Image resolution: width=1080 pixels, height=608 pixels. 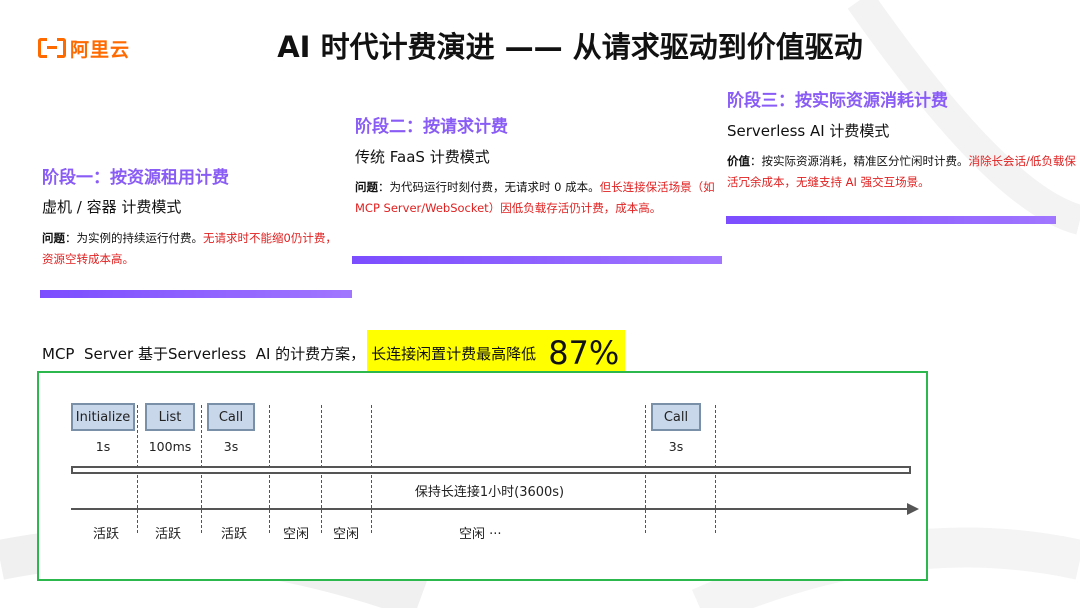 What do you see at coordinates (859, 161) in the screenshot?
I see `stage-3-desc-text: ：按实际资源消耗，精准区分忙闲时计费。` at bounding box center [859, 161].